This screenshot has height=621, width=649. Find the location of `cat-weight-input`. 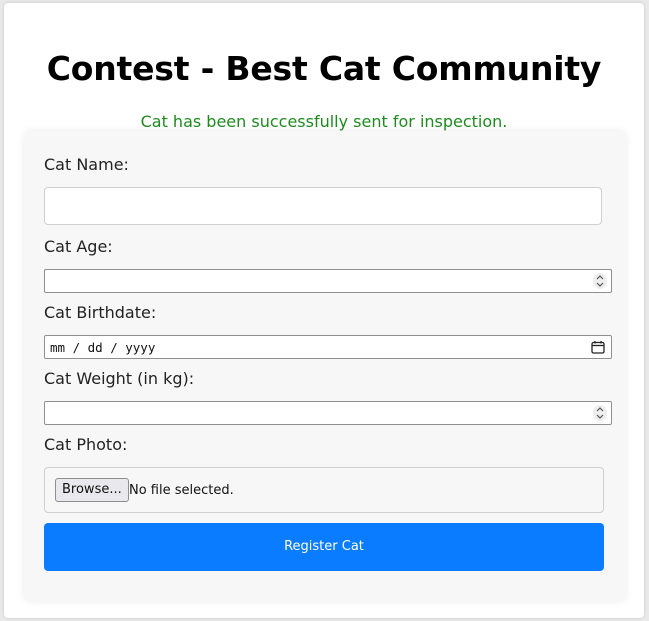

cat-weight-input is located at coordinates (328, 413).